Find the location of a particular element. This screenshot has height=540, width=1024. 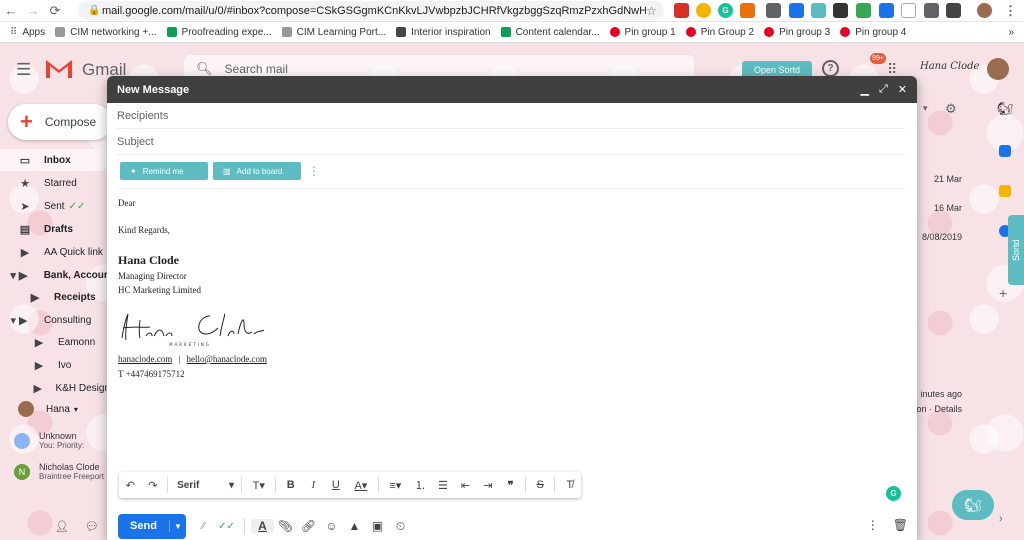

indent-more-icon: ⇥ is located at coordinates (488, 485).